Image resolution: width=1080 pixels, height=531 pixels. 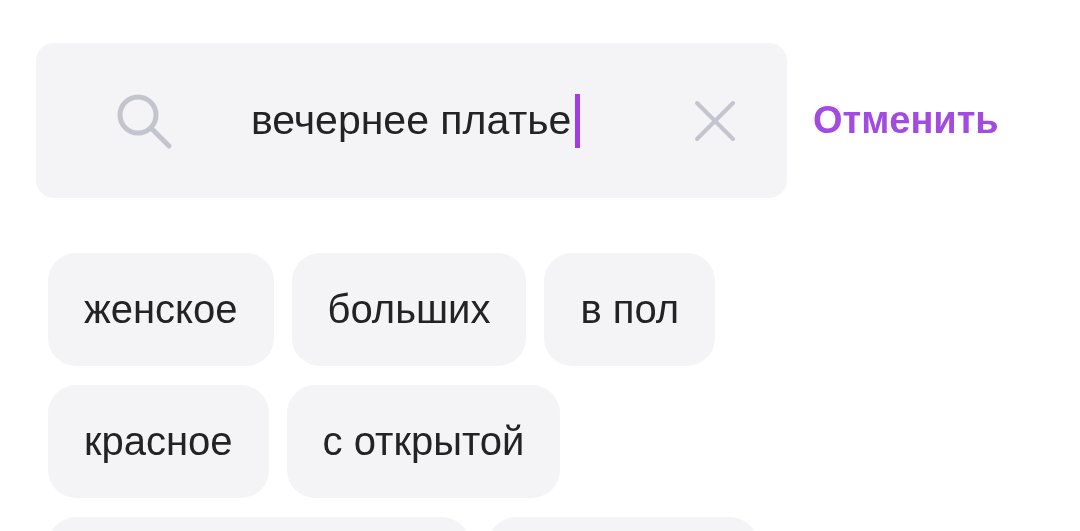 I want to click on cancel-button: Отменить, so click(x=906, y=120).